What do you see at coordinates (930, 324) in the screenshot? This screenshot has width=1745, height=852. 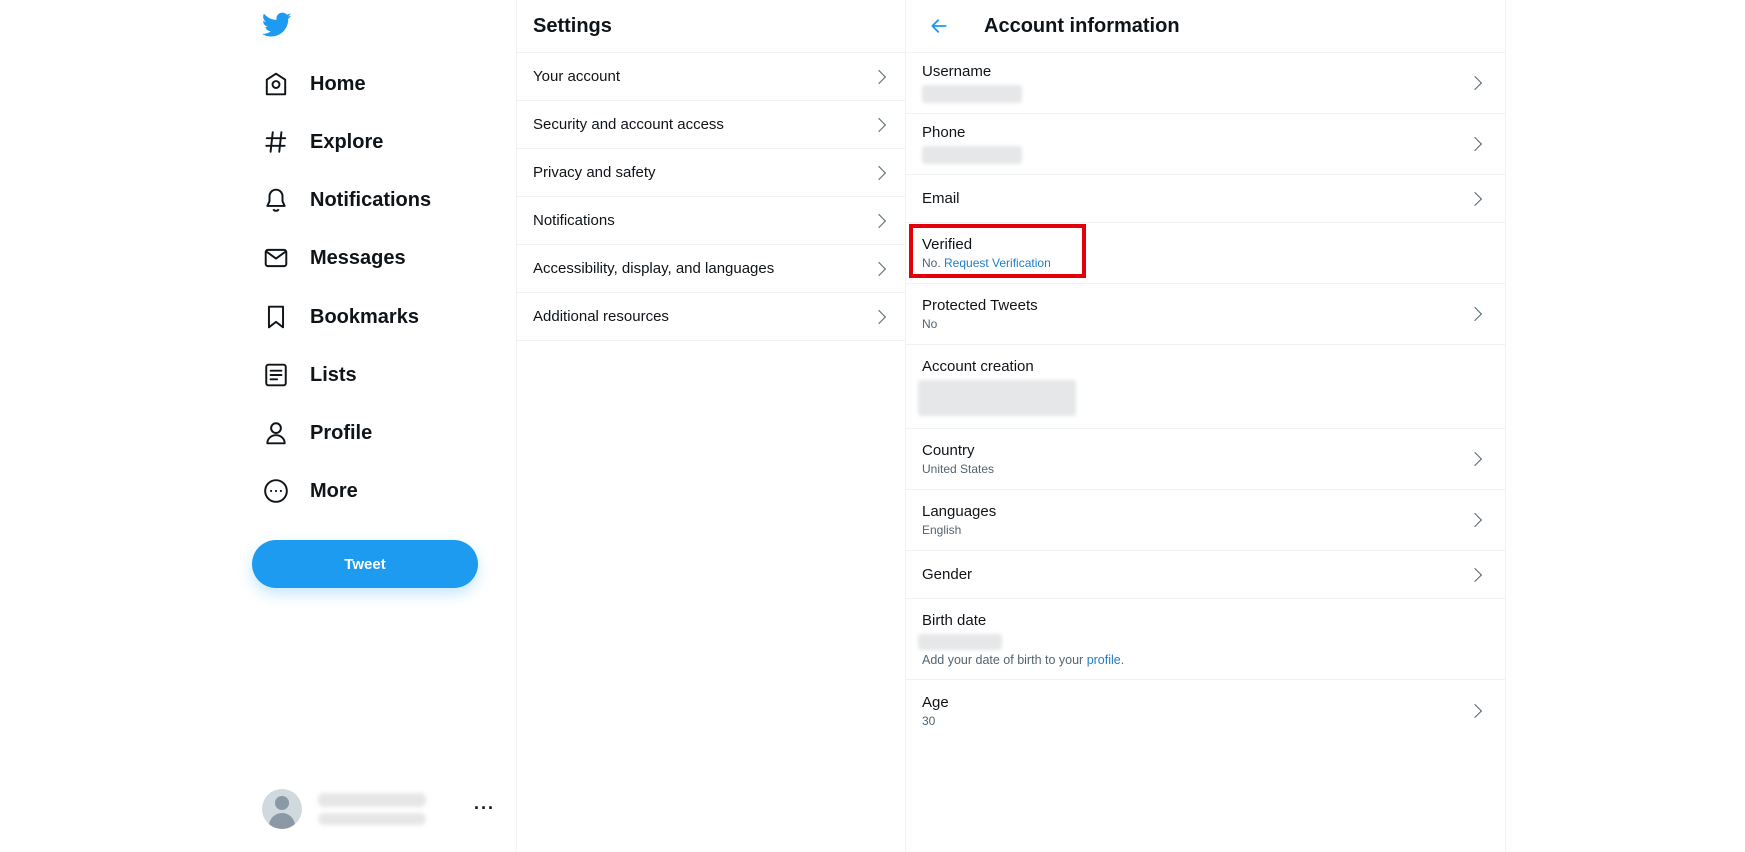 I see `protected-tweets-value: No` at bounding box center [930, 324].